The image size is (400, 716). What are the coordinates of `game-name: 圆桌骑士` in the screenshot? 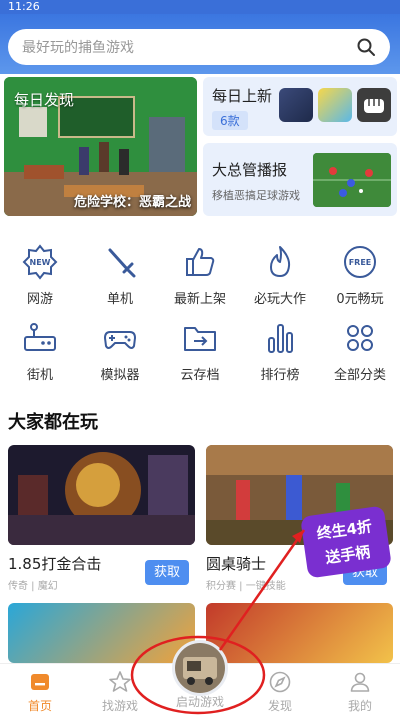 It's located at (236, 564).